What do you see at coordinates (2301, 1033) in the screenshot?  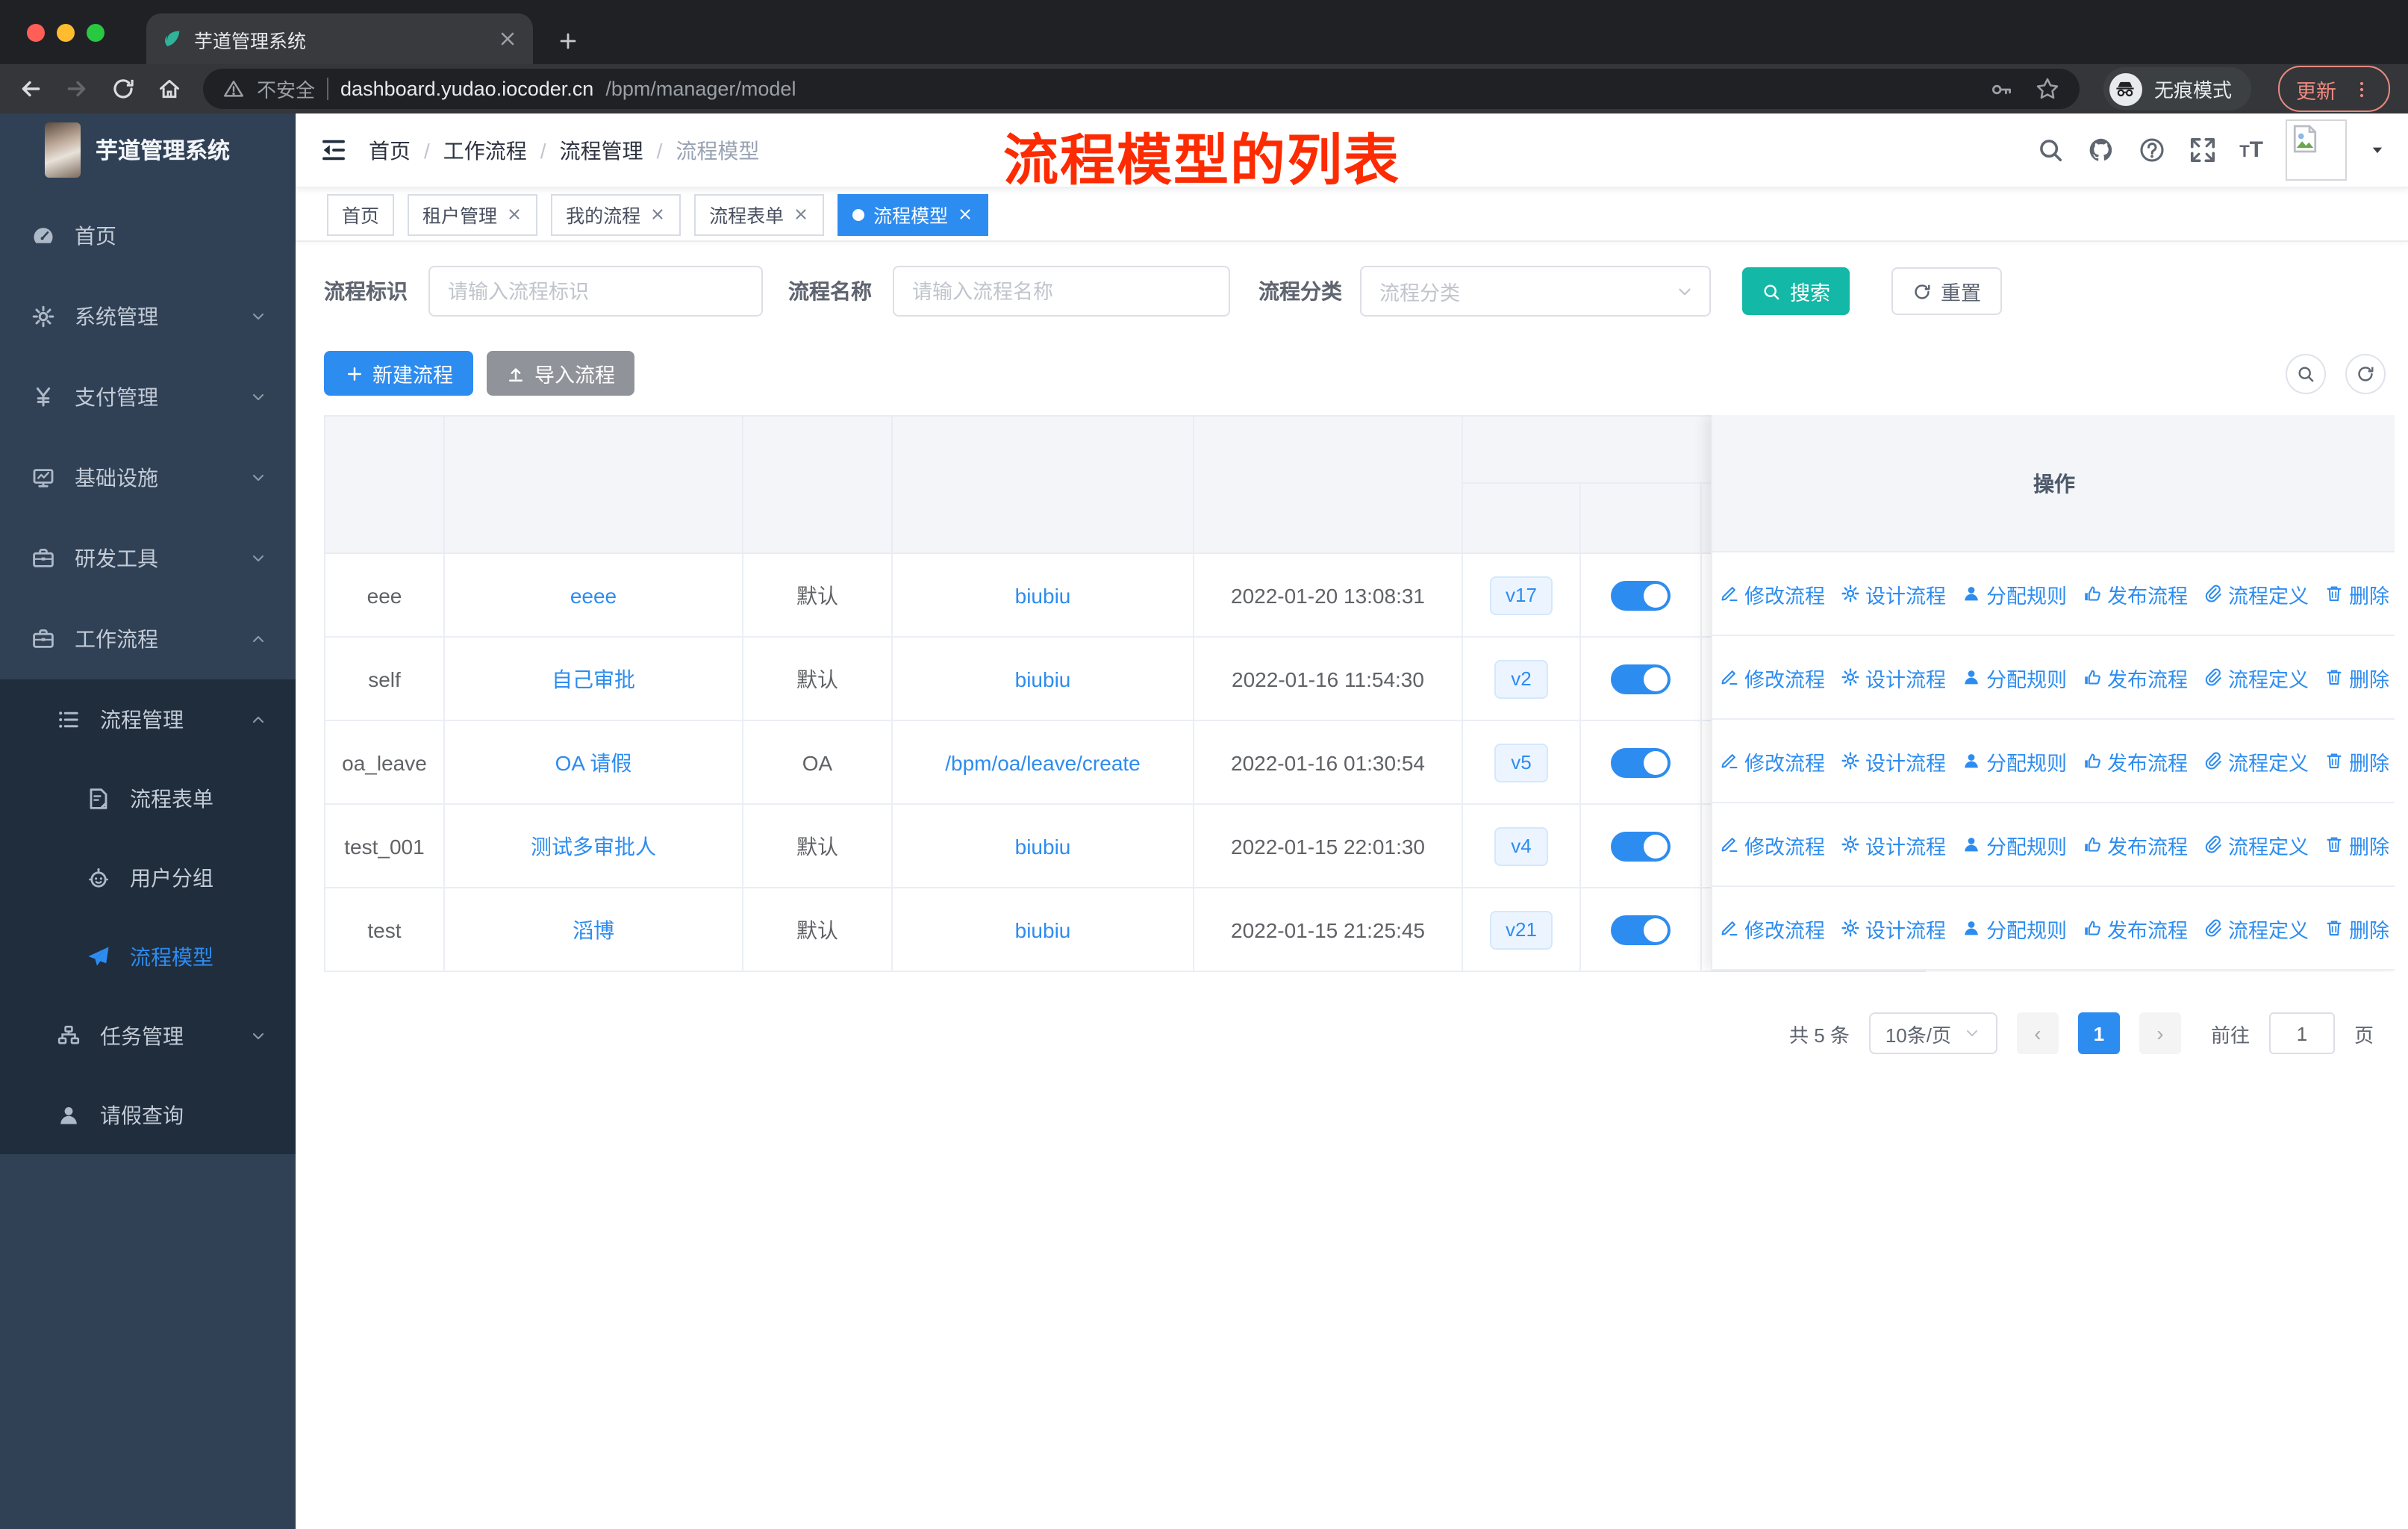 I see `goto-page-input` at bounding box center [2301, 1033].